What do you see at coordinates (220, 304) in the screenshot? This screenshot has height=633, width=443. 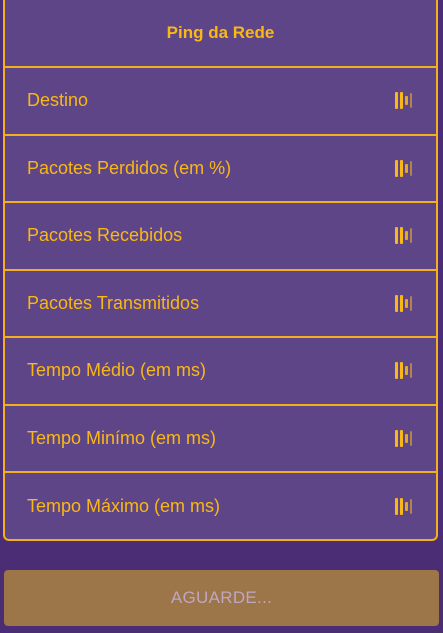 I see `result-row-pacotes-transmitidos: Pacotes Transmitidos` at bounding box center [220, 304].